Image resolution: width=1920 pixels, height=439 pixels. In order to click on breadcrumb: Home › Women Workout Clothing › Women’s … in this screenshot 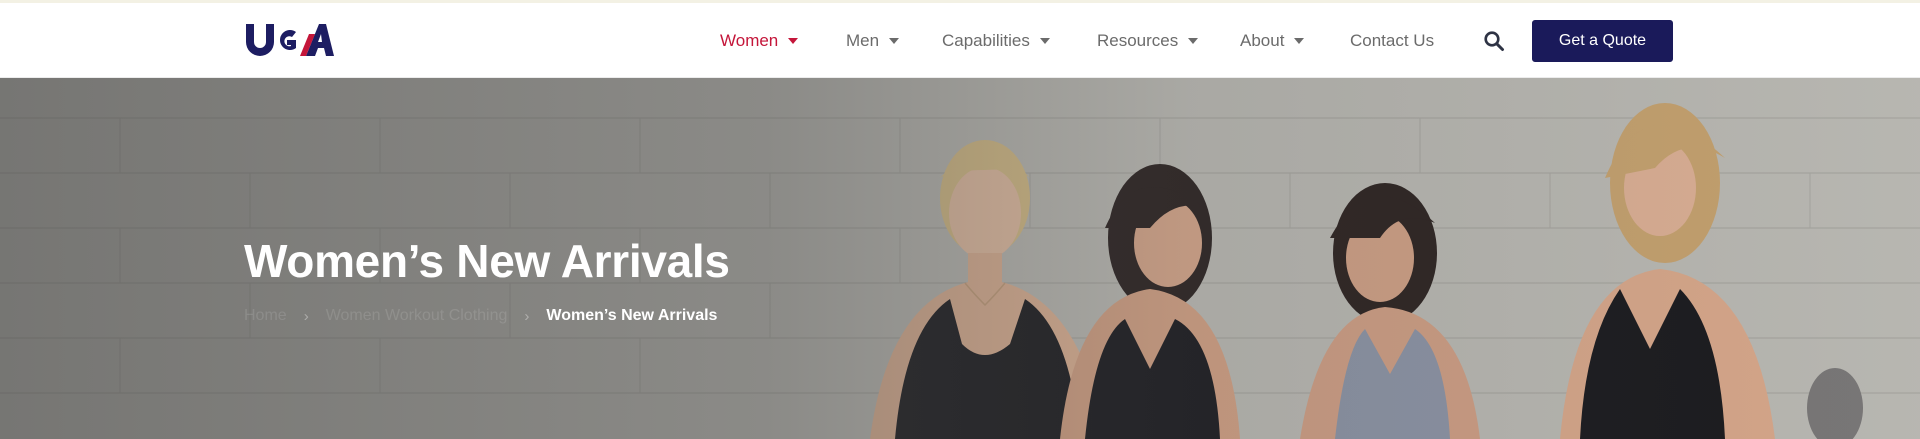, I will do `click(480, 316)`.